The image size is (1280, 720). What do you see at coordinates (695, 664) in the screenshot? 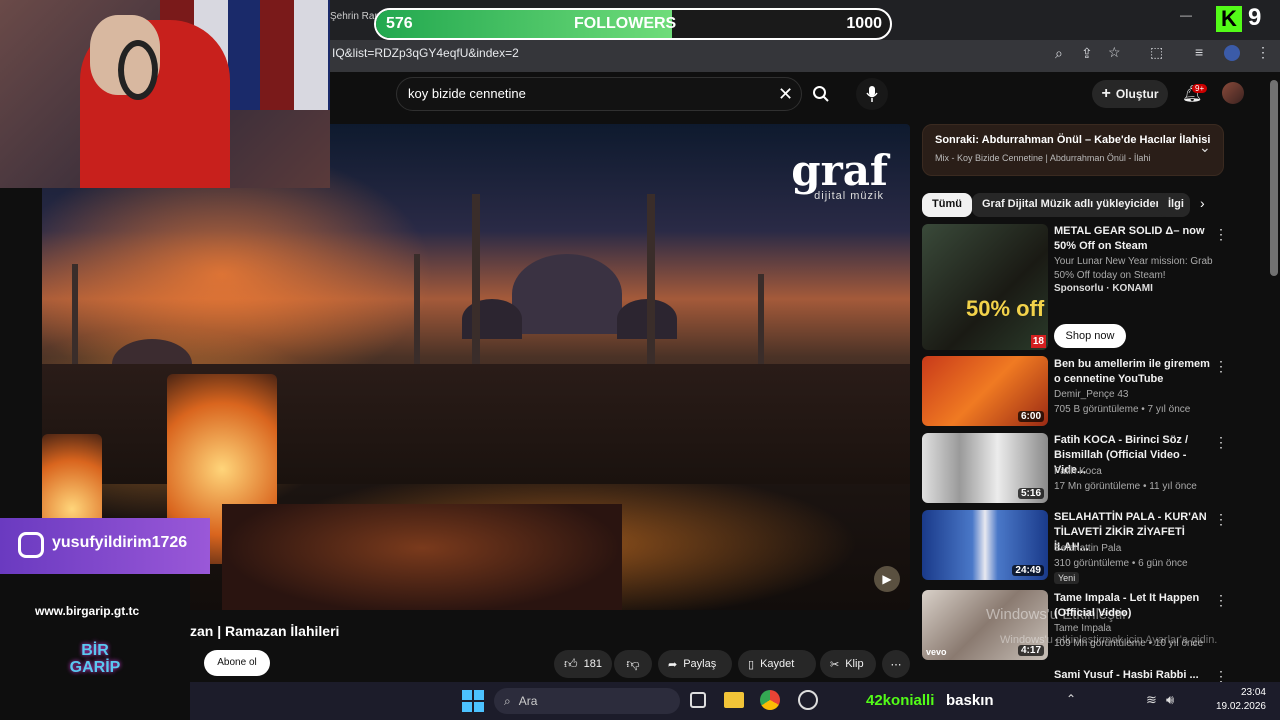
I see `share-button: ➦ Paylaş` at bounding box center [695, 664].